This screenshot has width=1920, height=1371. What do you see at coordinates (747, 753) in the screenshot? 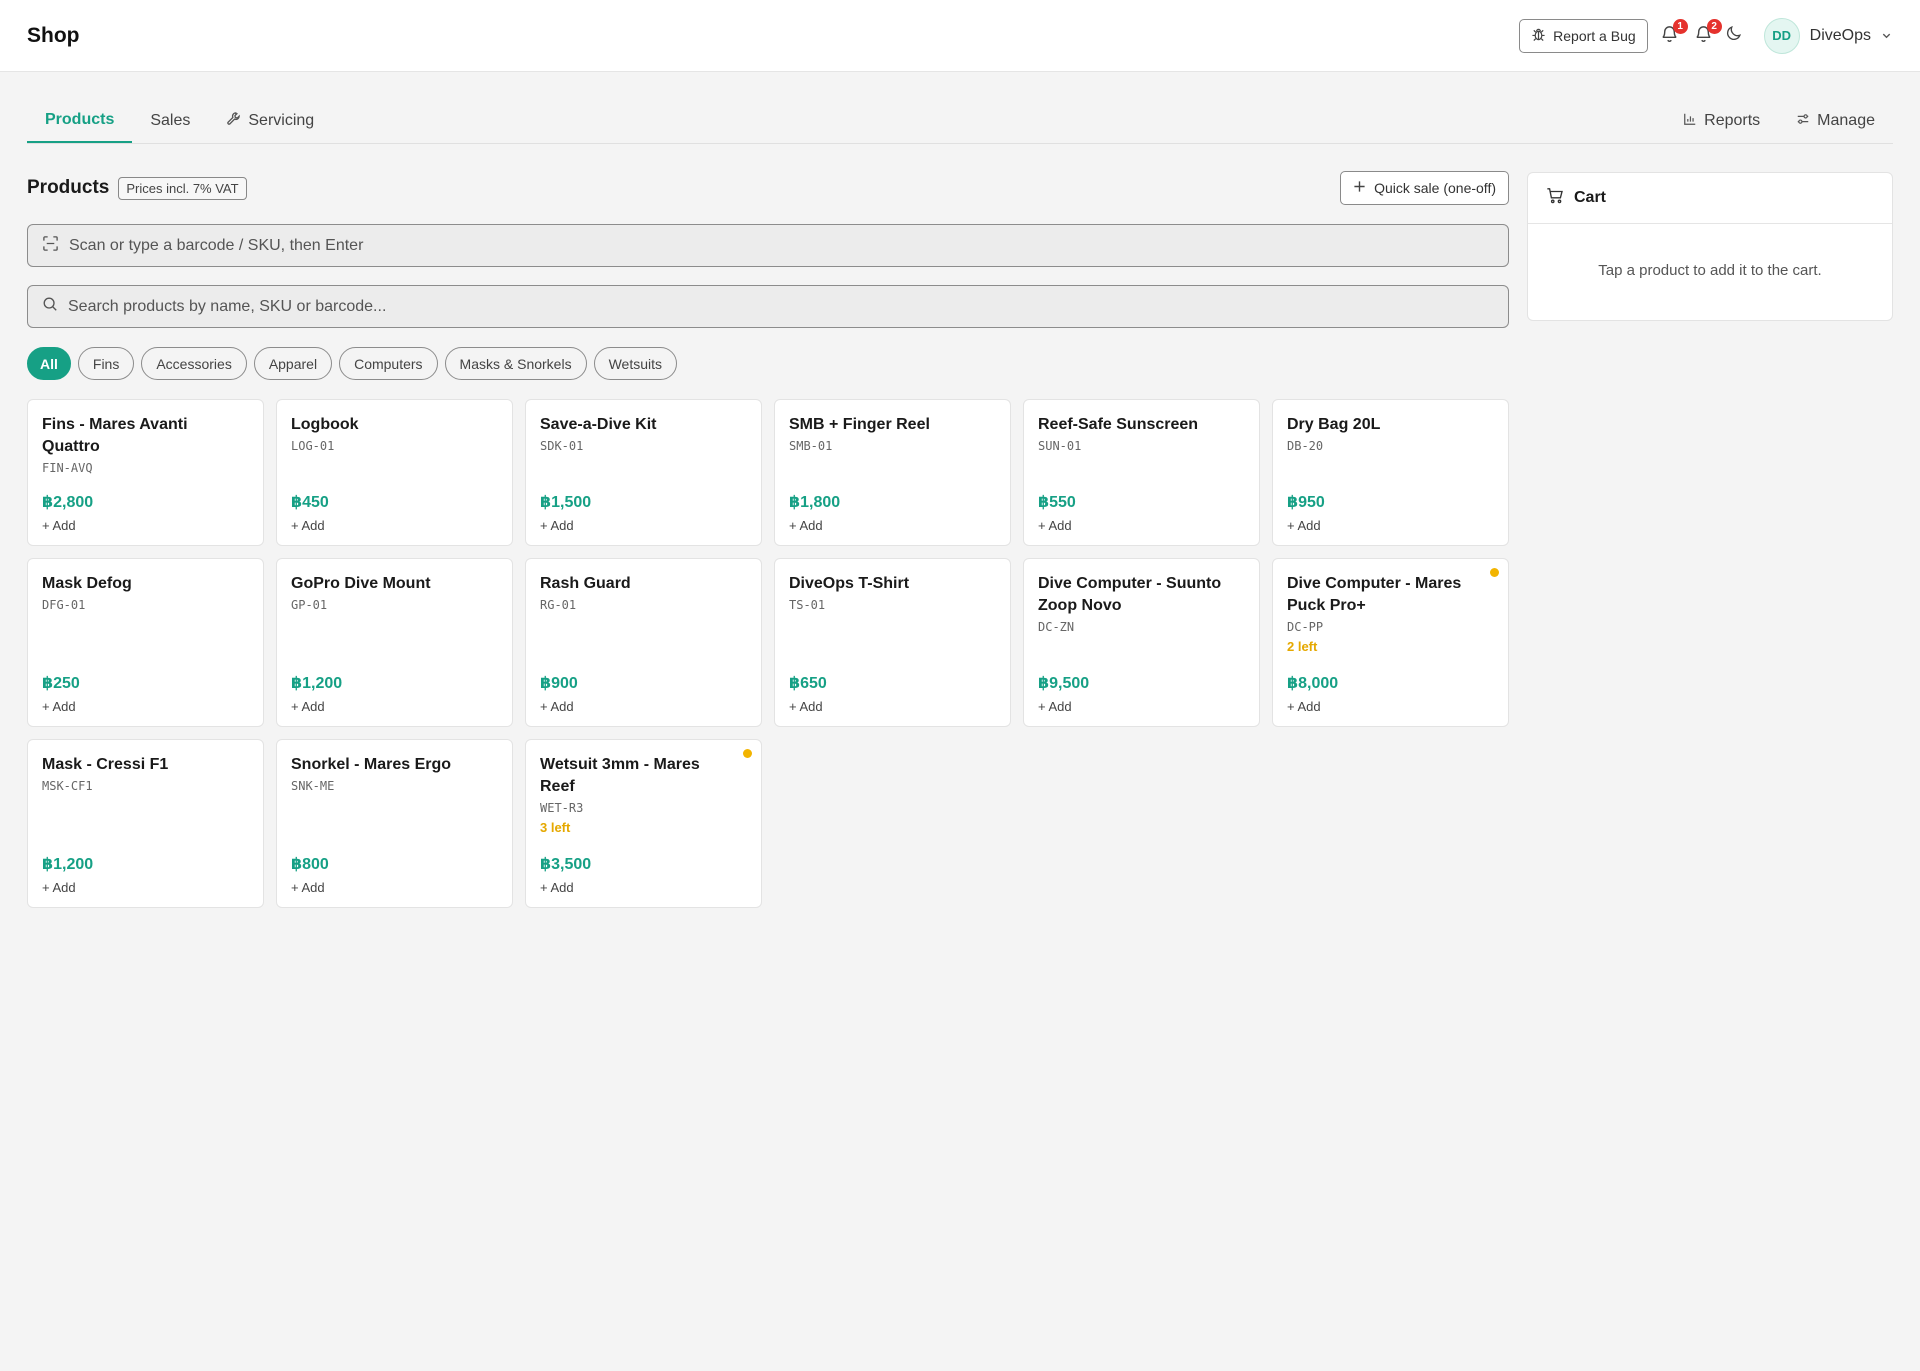
I see `low-stock-indicator` at bounding box center [747, 753].